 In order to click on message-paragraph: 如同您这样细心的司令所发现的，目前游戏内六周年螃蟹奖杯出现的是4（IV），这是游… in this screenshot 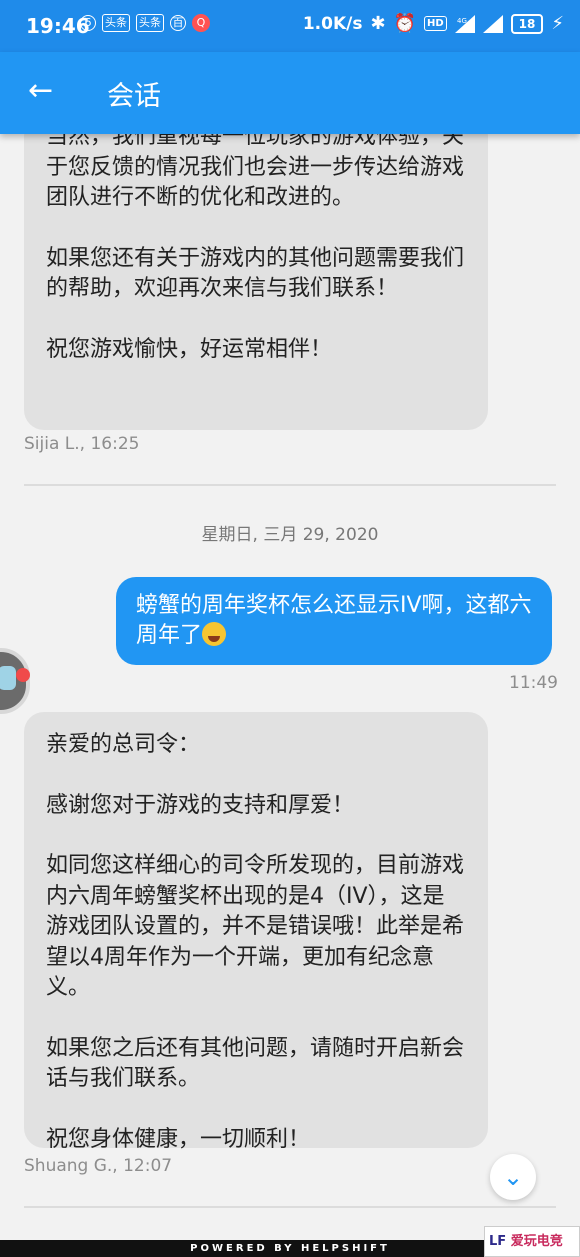, I will do `click(255, 926)`.